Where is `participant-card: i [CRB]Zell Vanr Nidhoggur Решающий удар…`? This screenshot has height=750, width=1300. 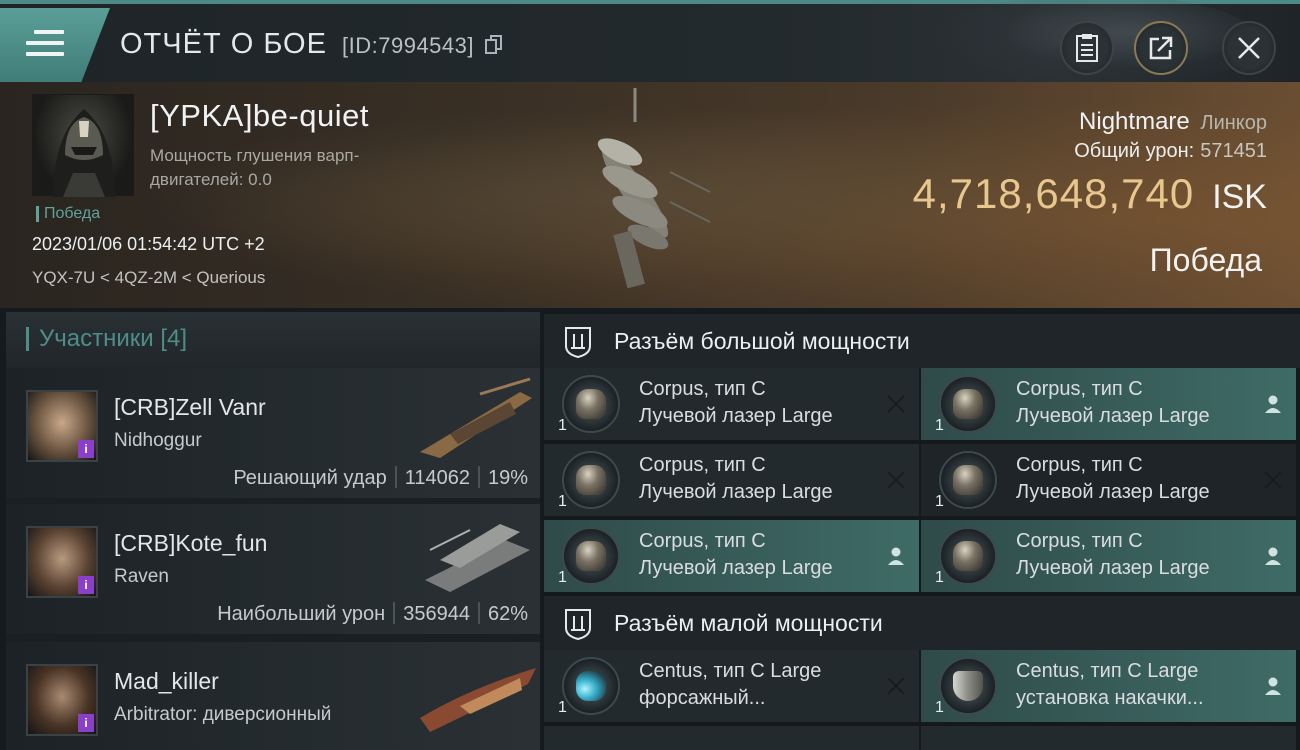 participant-card: i [CRB]Zell Vanr Nidhoggur Решающий удар… is located at coordinates (273, 433).